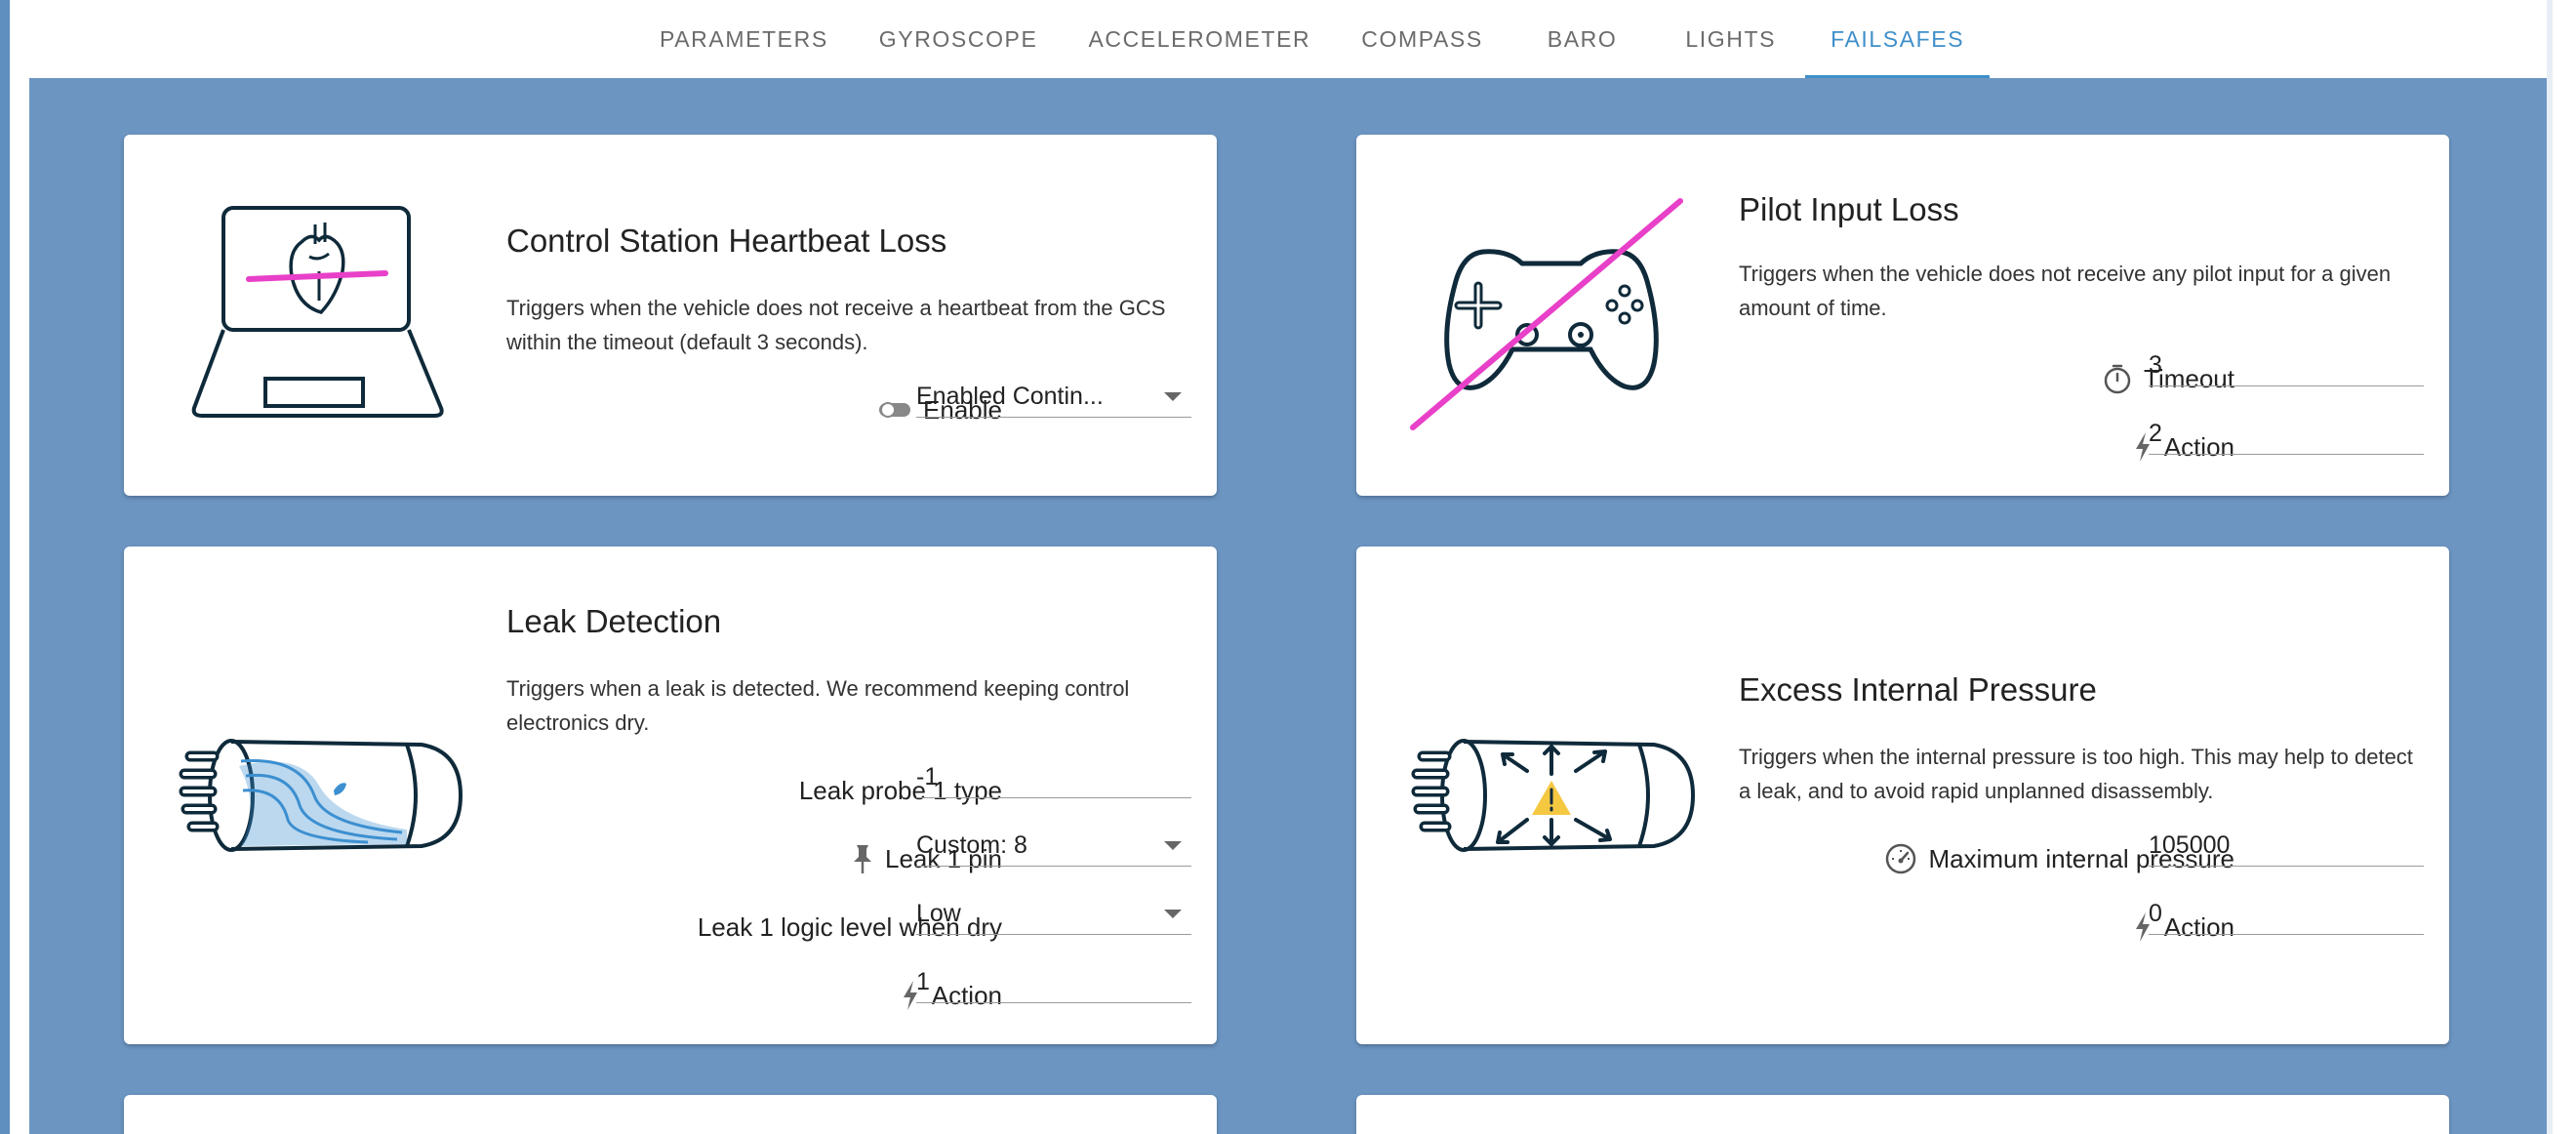 The height and width of the screenshot is (1134, 2576). I want to click on pressure-action-value: 0, so click(2155, 914).